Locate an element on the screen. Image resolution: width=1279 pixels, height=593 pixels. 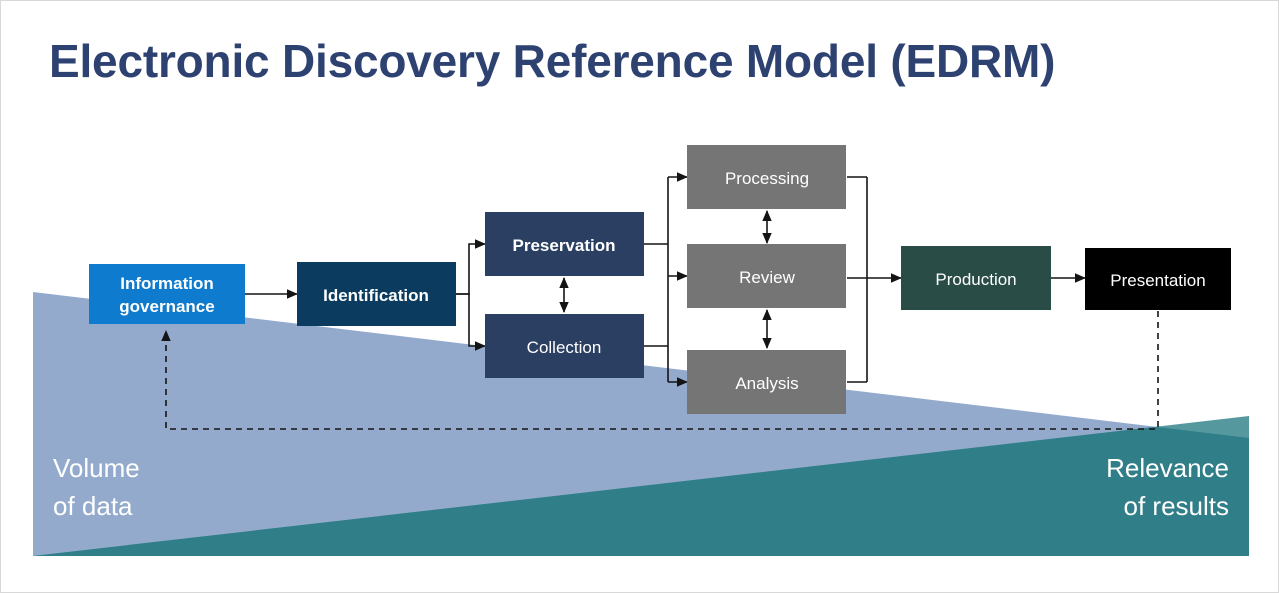
stage-box-analysis: Analysis is located at coordinates (766, 382).